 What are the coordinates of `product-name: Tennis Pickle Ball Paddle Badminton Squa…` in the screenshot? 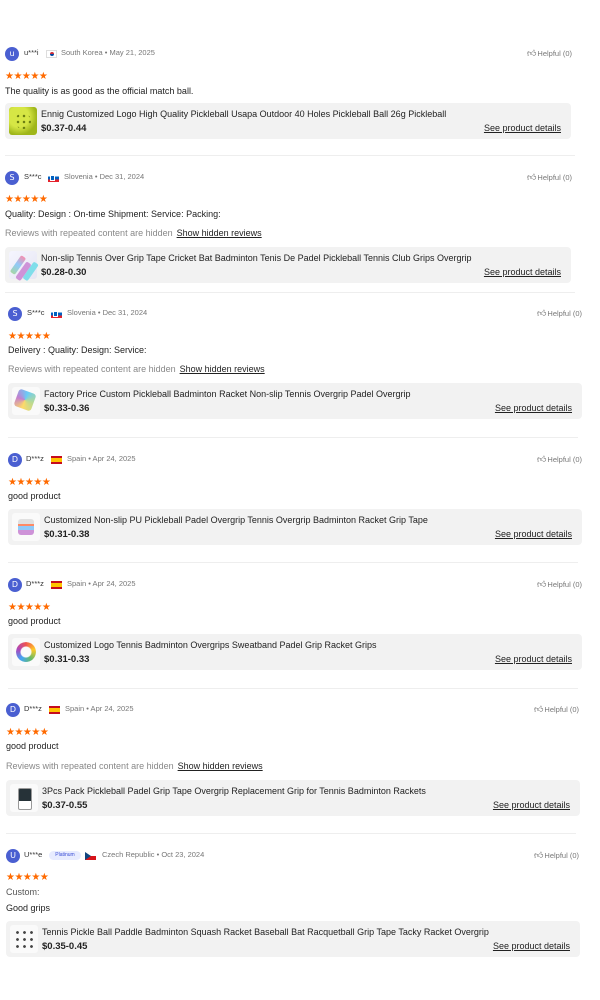 It's located at (265, 932).